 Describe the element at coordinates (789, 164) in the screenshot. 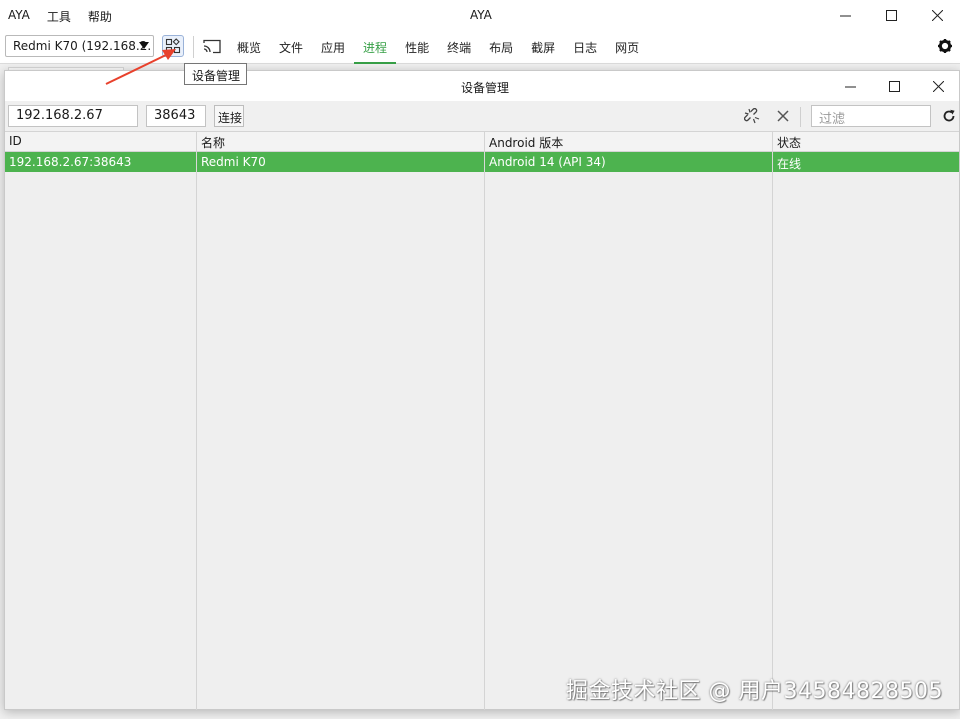

I see `cell-status: 在线` at that location.